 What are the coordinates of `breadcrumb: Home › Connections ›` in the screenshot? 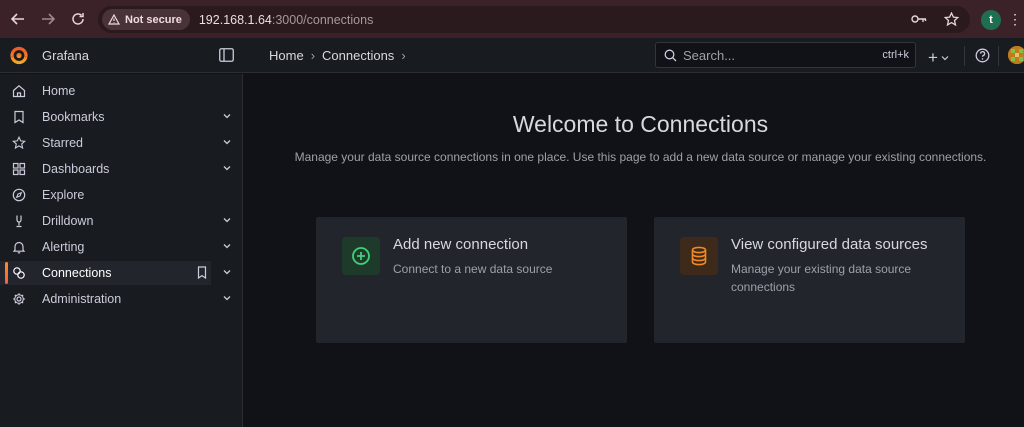 It's located at (337, 55).